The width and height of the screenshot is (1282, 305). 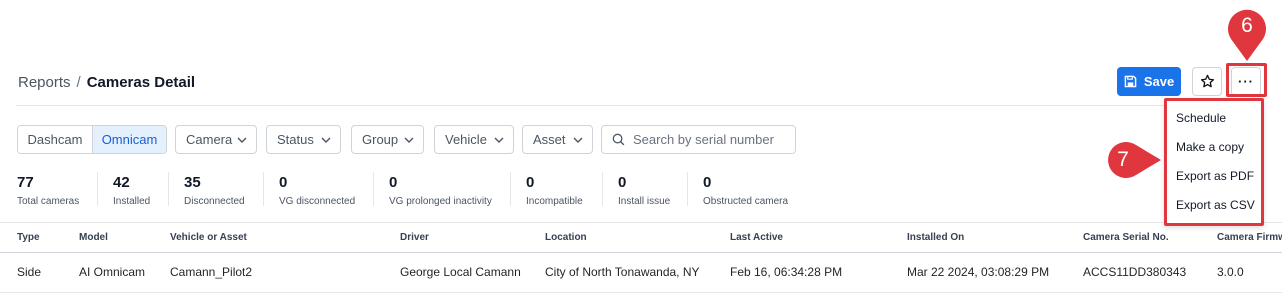 I want to click on vehicle-filter-dropdown: Vehicle, so click(x=474, y=139).